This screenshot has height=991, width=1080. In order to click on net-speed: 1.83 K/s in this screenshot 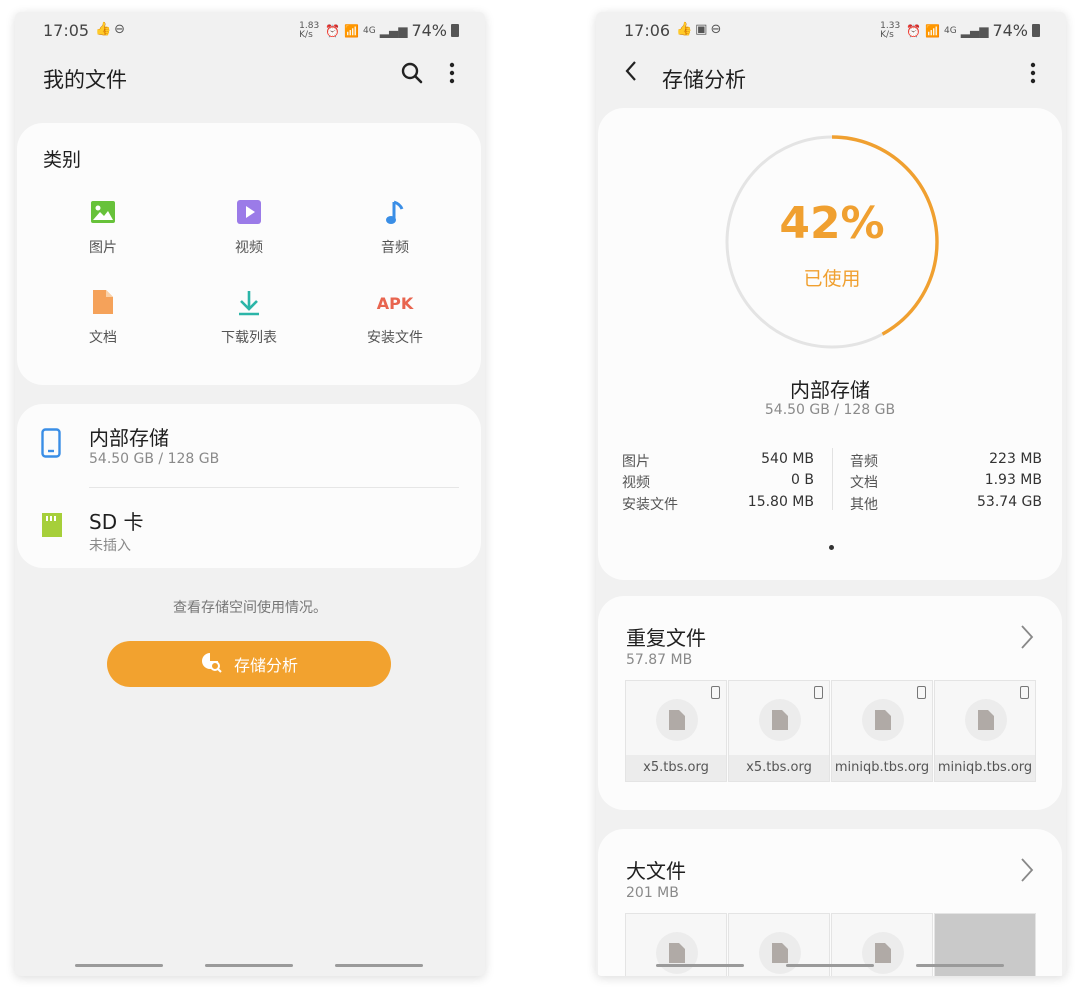, I will do `click(309, 30)`.